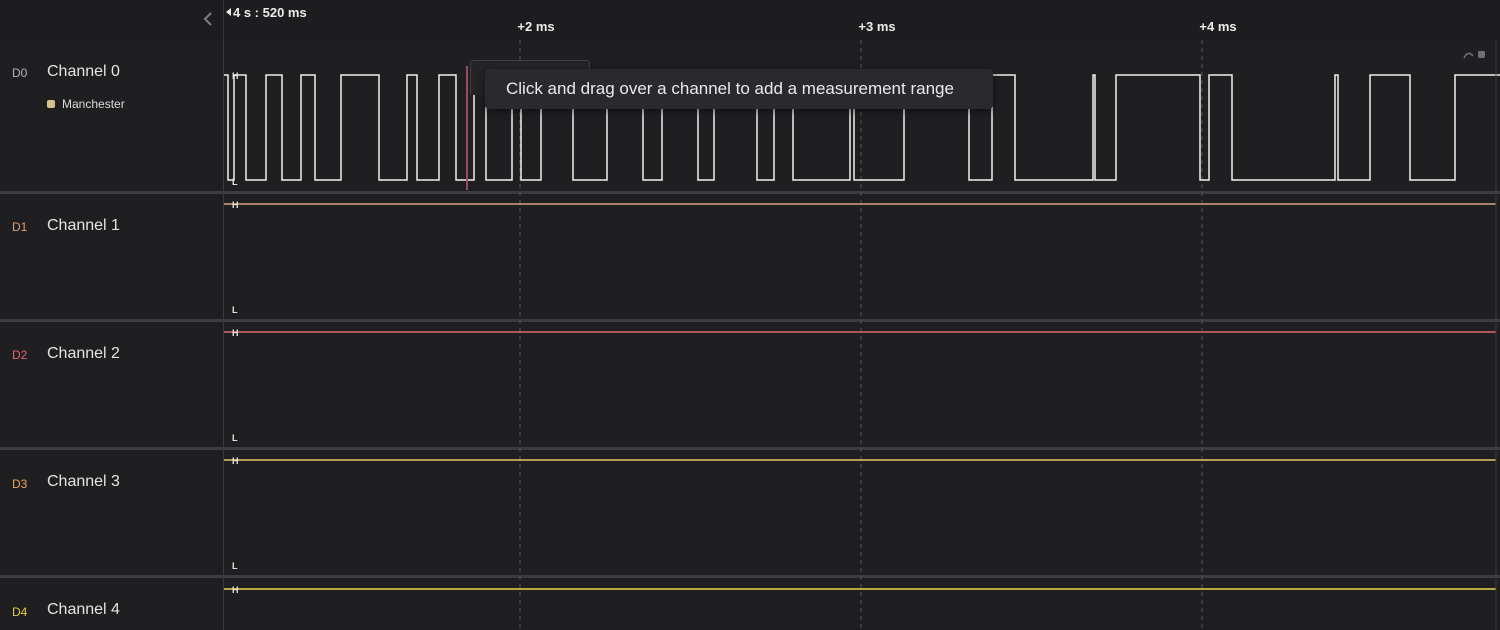 The image size is (1500, 630). What do you see at coordinates (750, 20) in the screenshot?
I see `time-ruler: 4 s : 520 ms +2 ms +3 ms +4 ms` at bounding box center [750, 20].